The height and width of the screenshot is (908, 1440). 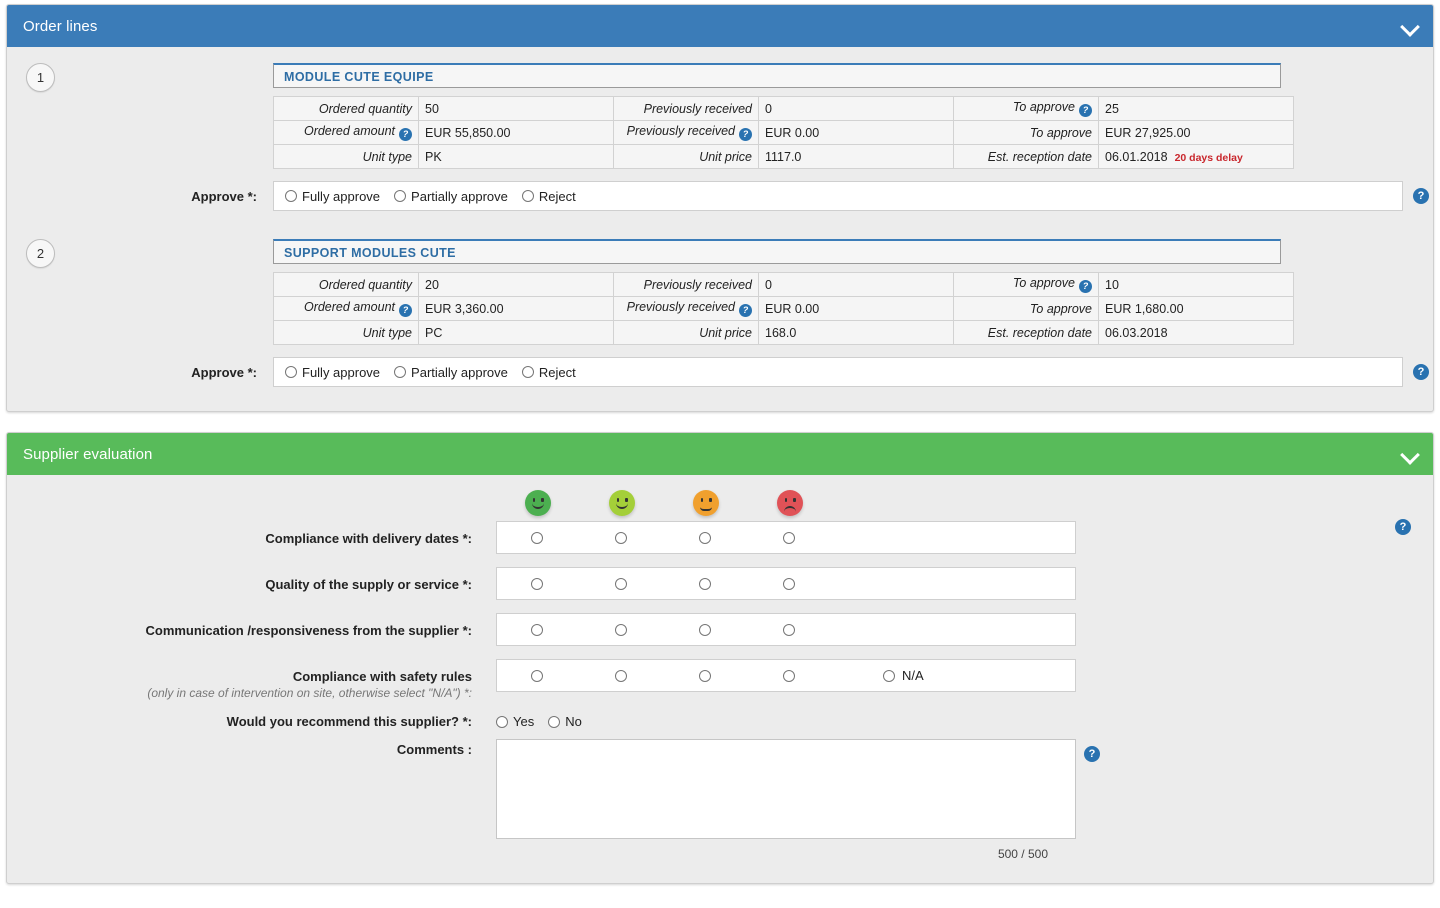 I want to click on date-text: 06.01.2018, so click(x=1136, y=156).